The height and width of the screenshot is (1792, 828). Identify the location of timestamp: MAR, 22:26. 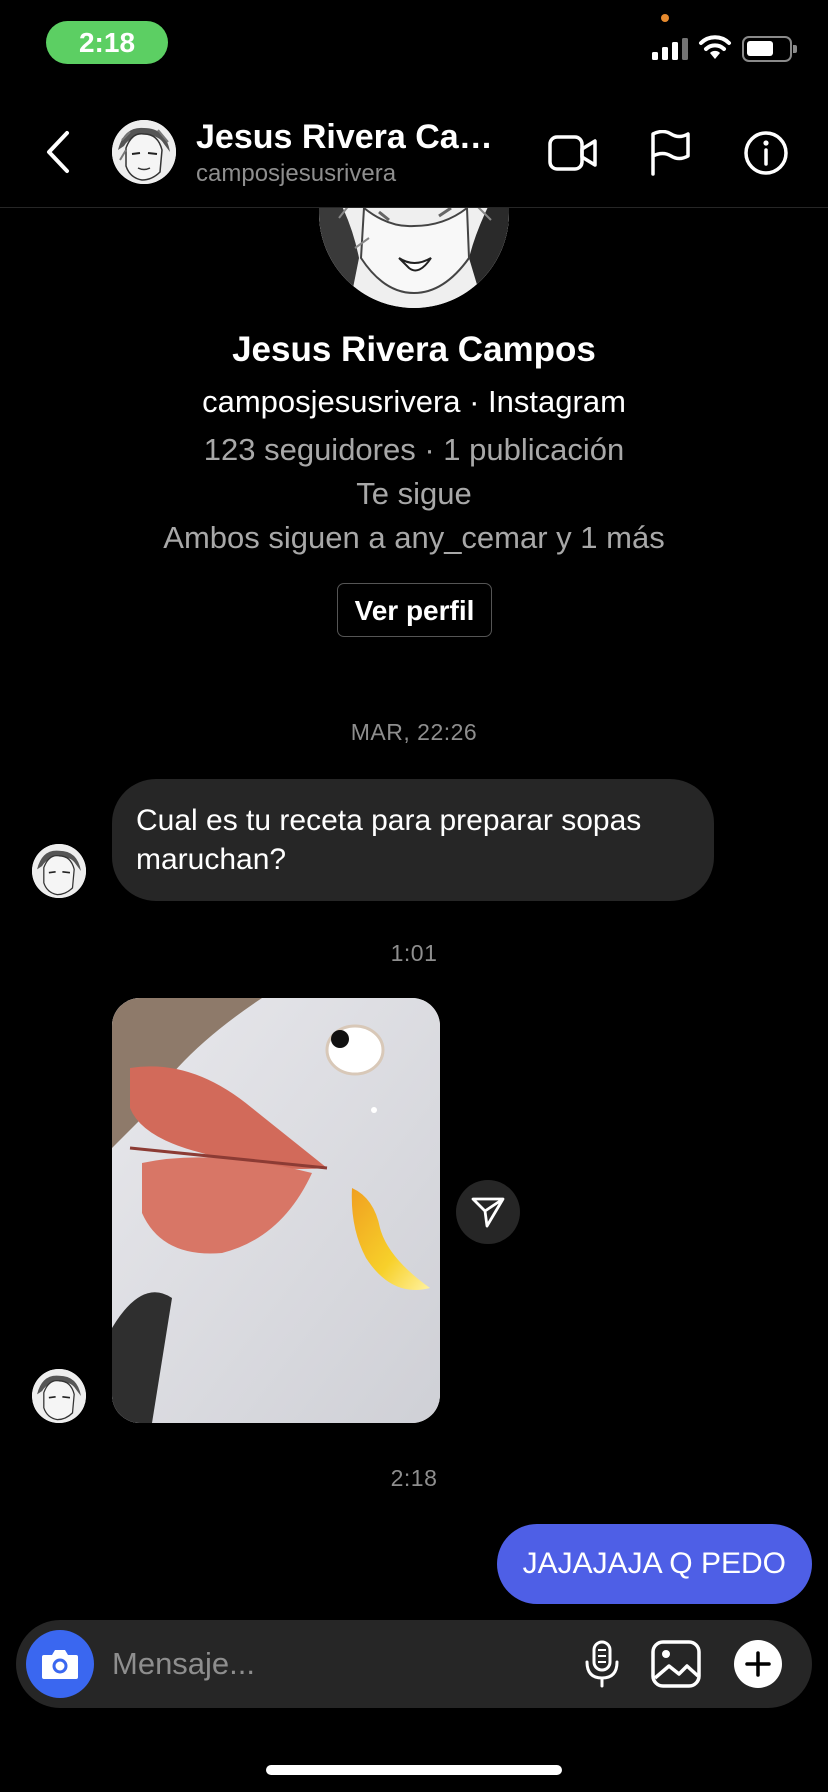
(414, 732).